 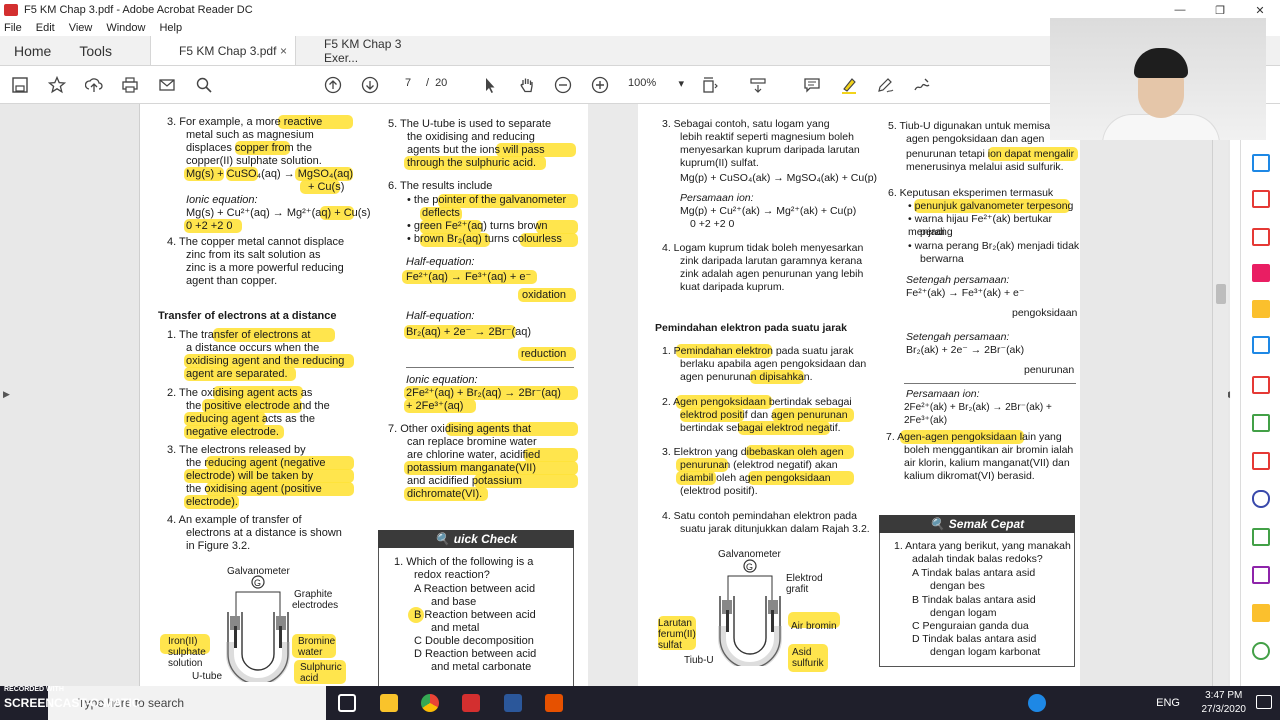 I want to click on text-line: zink daripada larutan garamnya kerana, so click(x=771, y=261).